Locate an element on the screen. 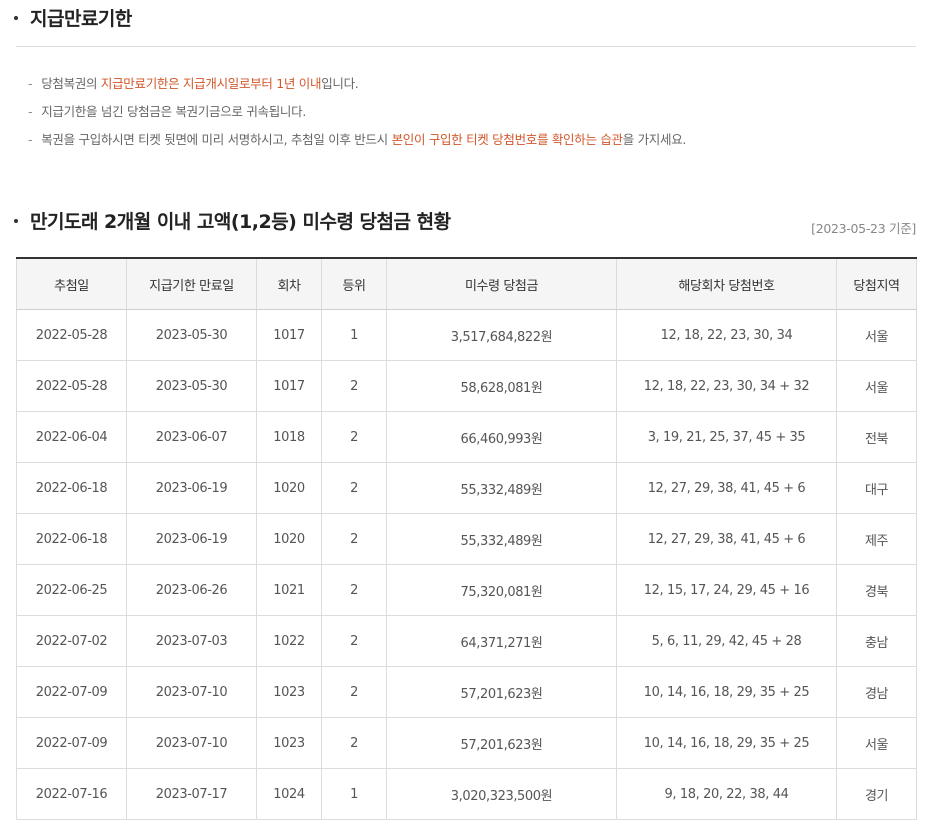 This screenshot has width=929, height=831. cell-unclaimed-amount: 3,020,323,500원 is located at coordinates (501, 794).